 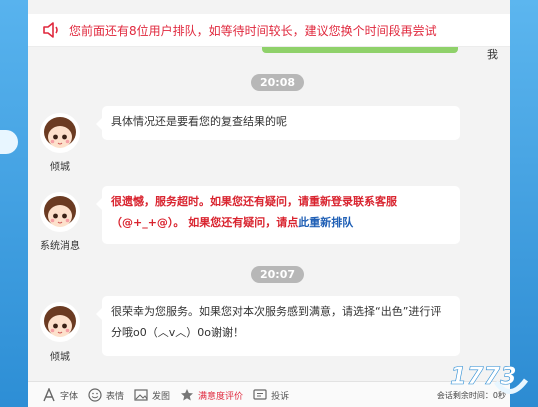 What do you see at coordinates (60, 212) in the screenshot?
I see `system-avatar` at bounding box center [60, 212].